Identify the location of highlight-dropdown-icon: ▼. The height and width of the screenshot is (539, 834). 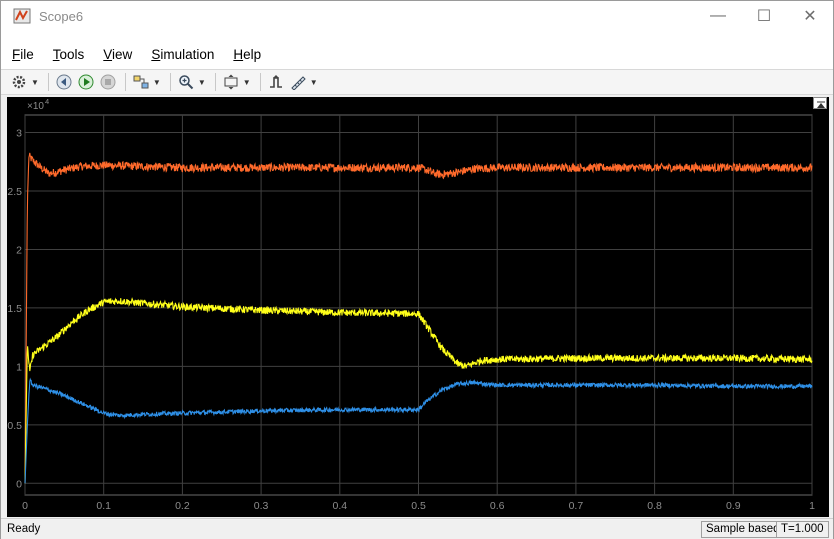
(157, 82).